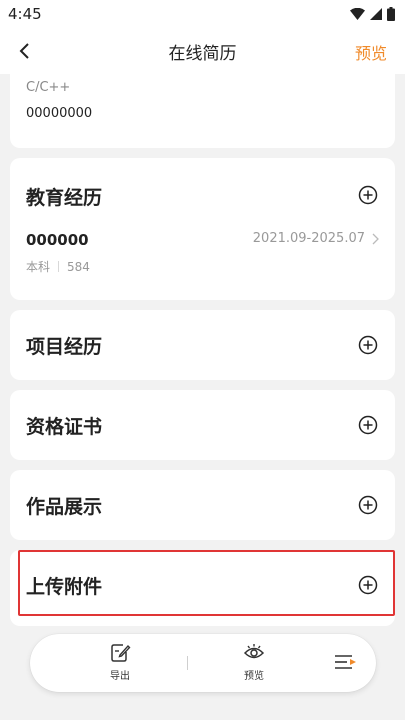 The image size is (405, 720). Describe the element at coordinates (38, 267) in the screenshot. I see `education-degree: 本科` at that location.